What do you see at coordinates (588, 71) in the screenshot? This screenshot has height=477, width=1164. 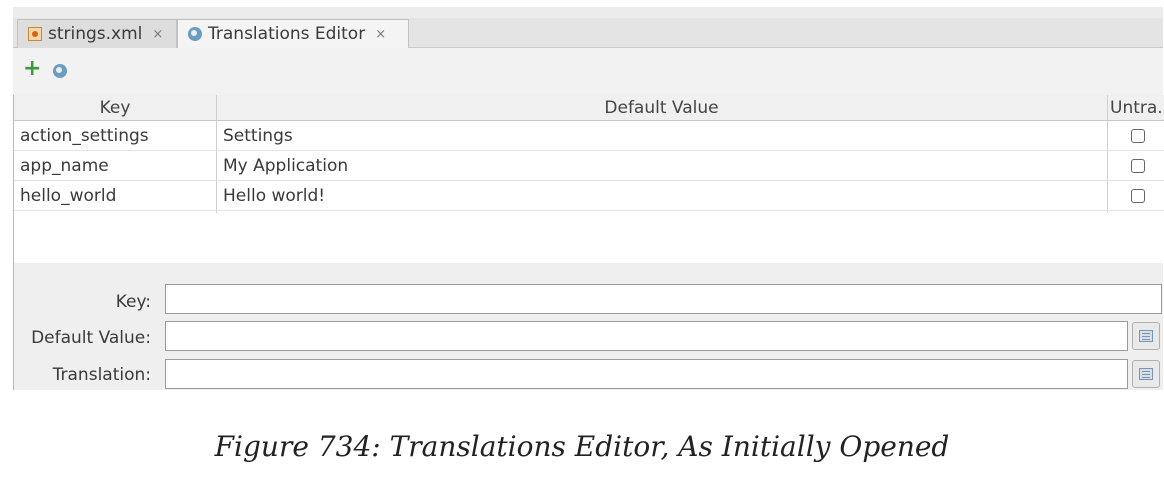 I see `editor-toolbar: +` at bounding box center [588, 71].